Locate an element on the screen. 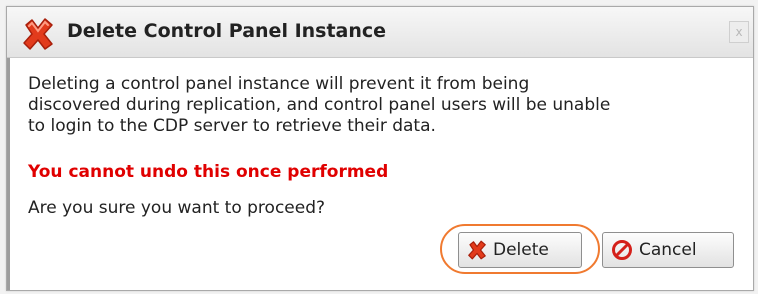 This screenshot has height=294, width=758. close-button: x is located at coordinates (739, 32).